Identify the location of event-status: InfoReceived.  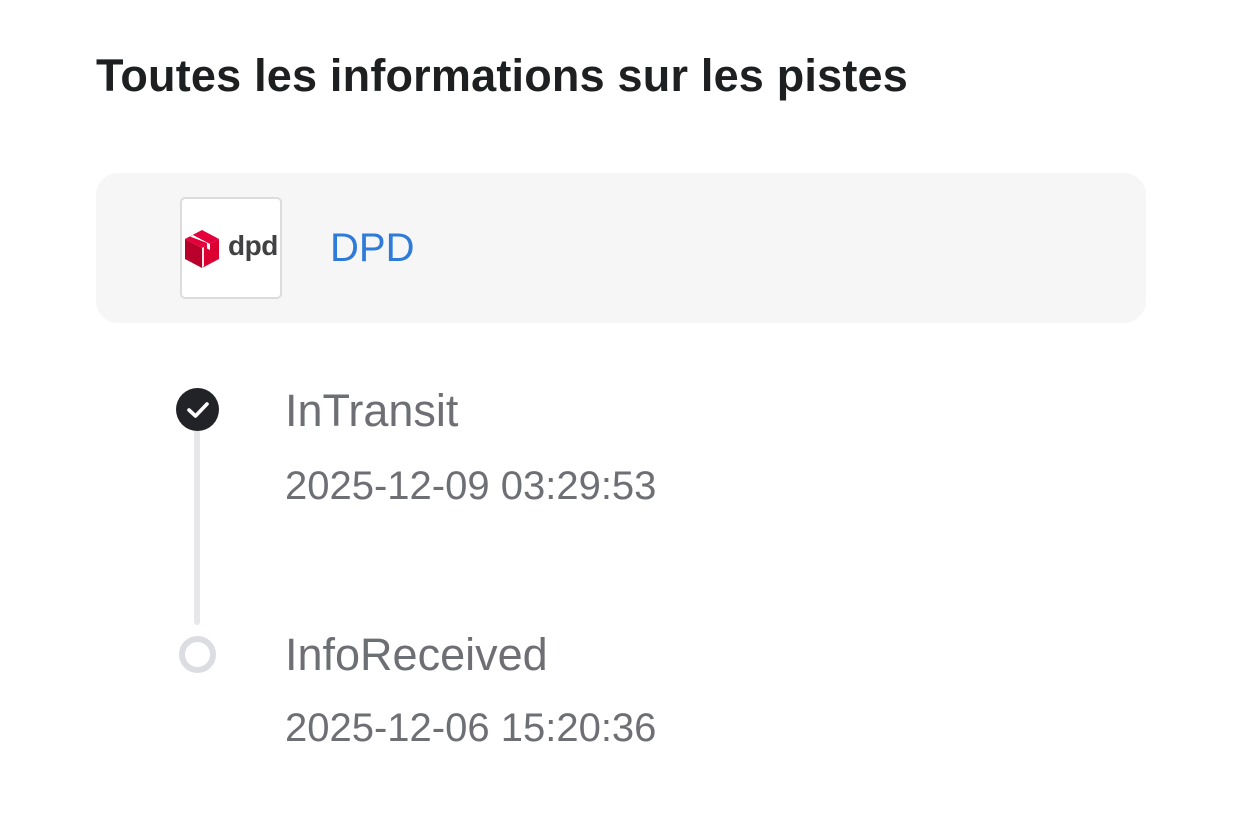
(416, 654).